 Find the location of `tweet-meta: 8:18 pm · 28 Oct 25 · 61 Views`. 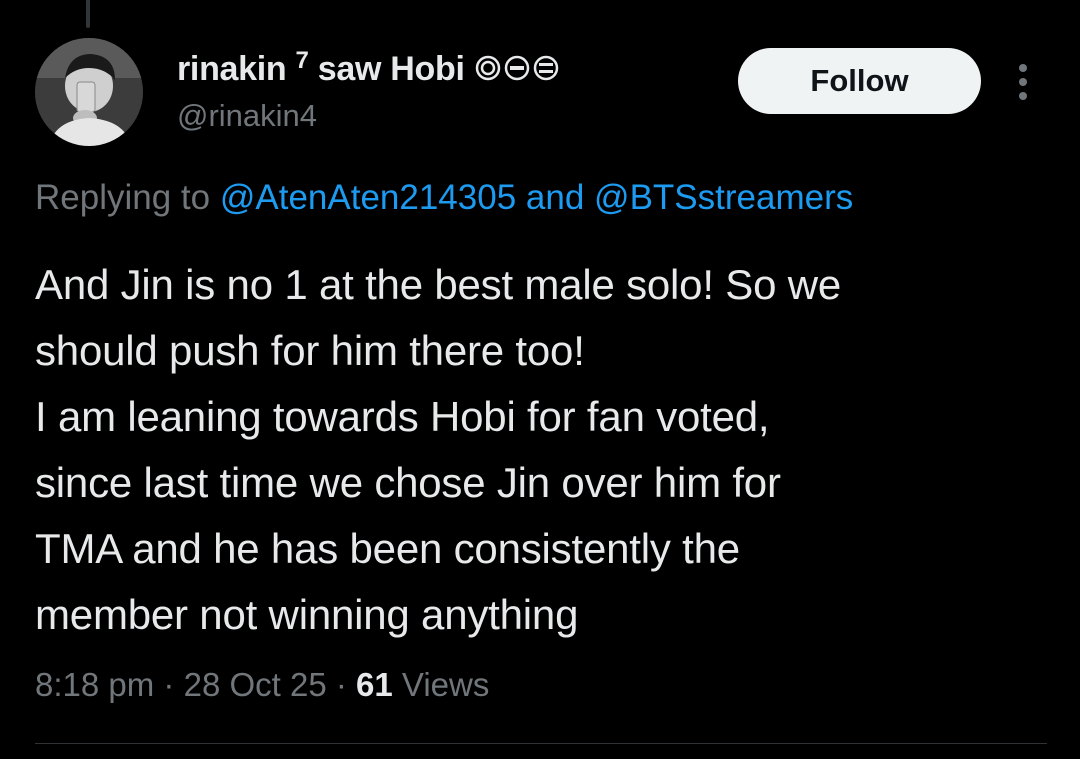

tweet-meta: 8:18 pm · 28 Oct 25 · 61 Views is located at coordinates (262, 685).